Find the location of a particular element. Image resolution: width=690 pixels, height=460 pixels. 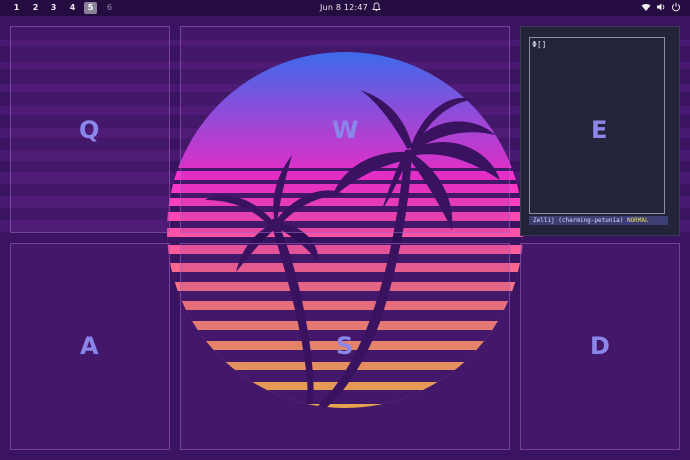

clock: Jun 8 12:47 is located at coordinates (344, 7).